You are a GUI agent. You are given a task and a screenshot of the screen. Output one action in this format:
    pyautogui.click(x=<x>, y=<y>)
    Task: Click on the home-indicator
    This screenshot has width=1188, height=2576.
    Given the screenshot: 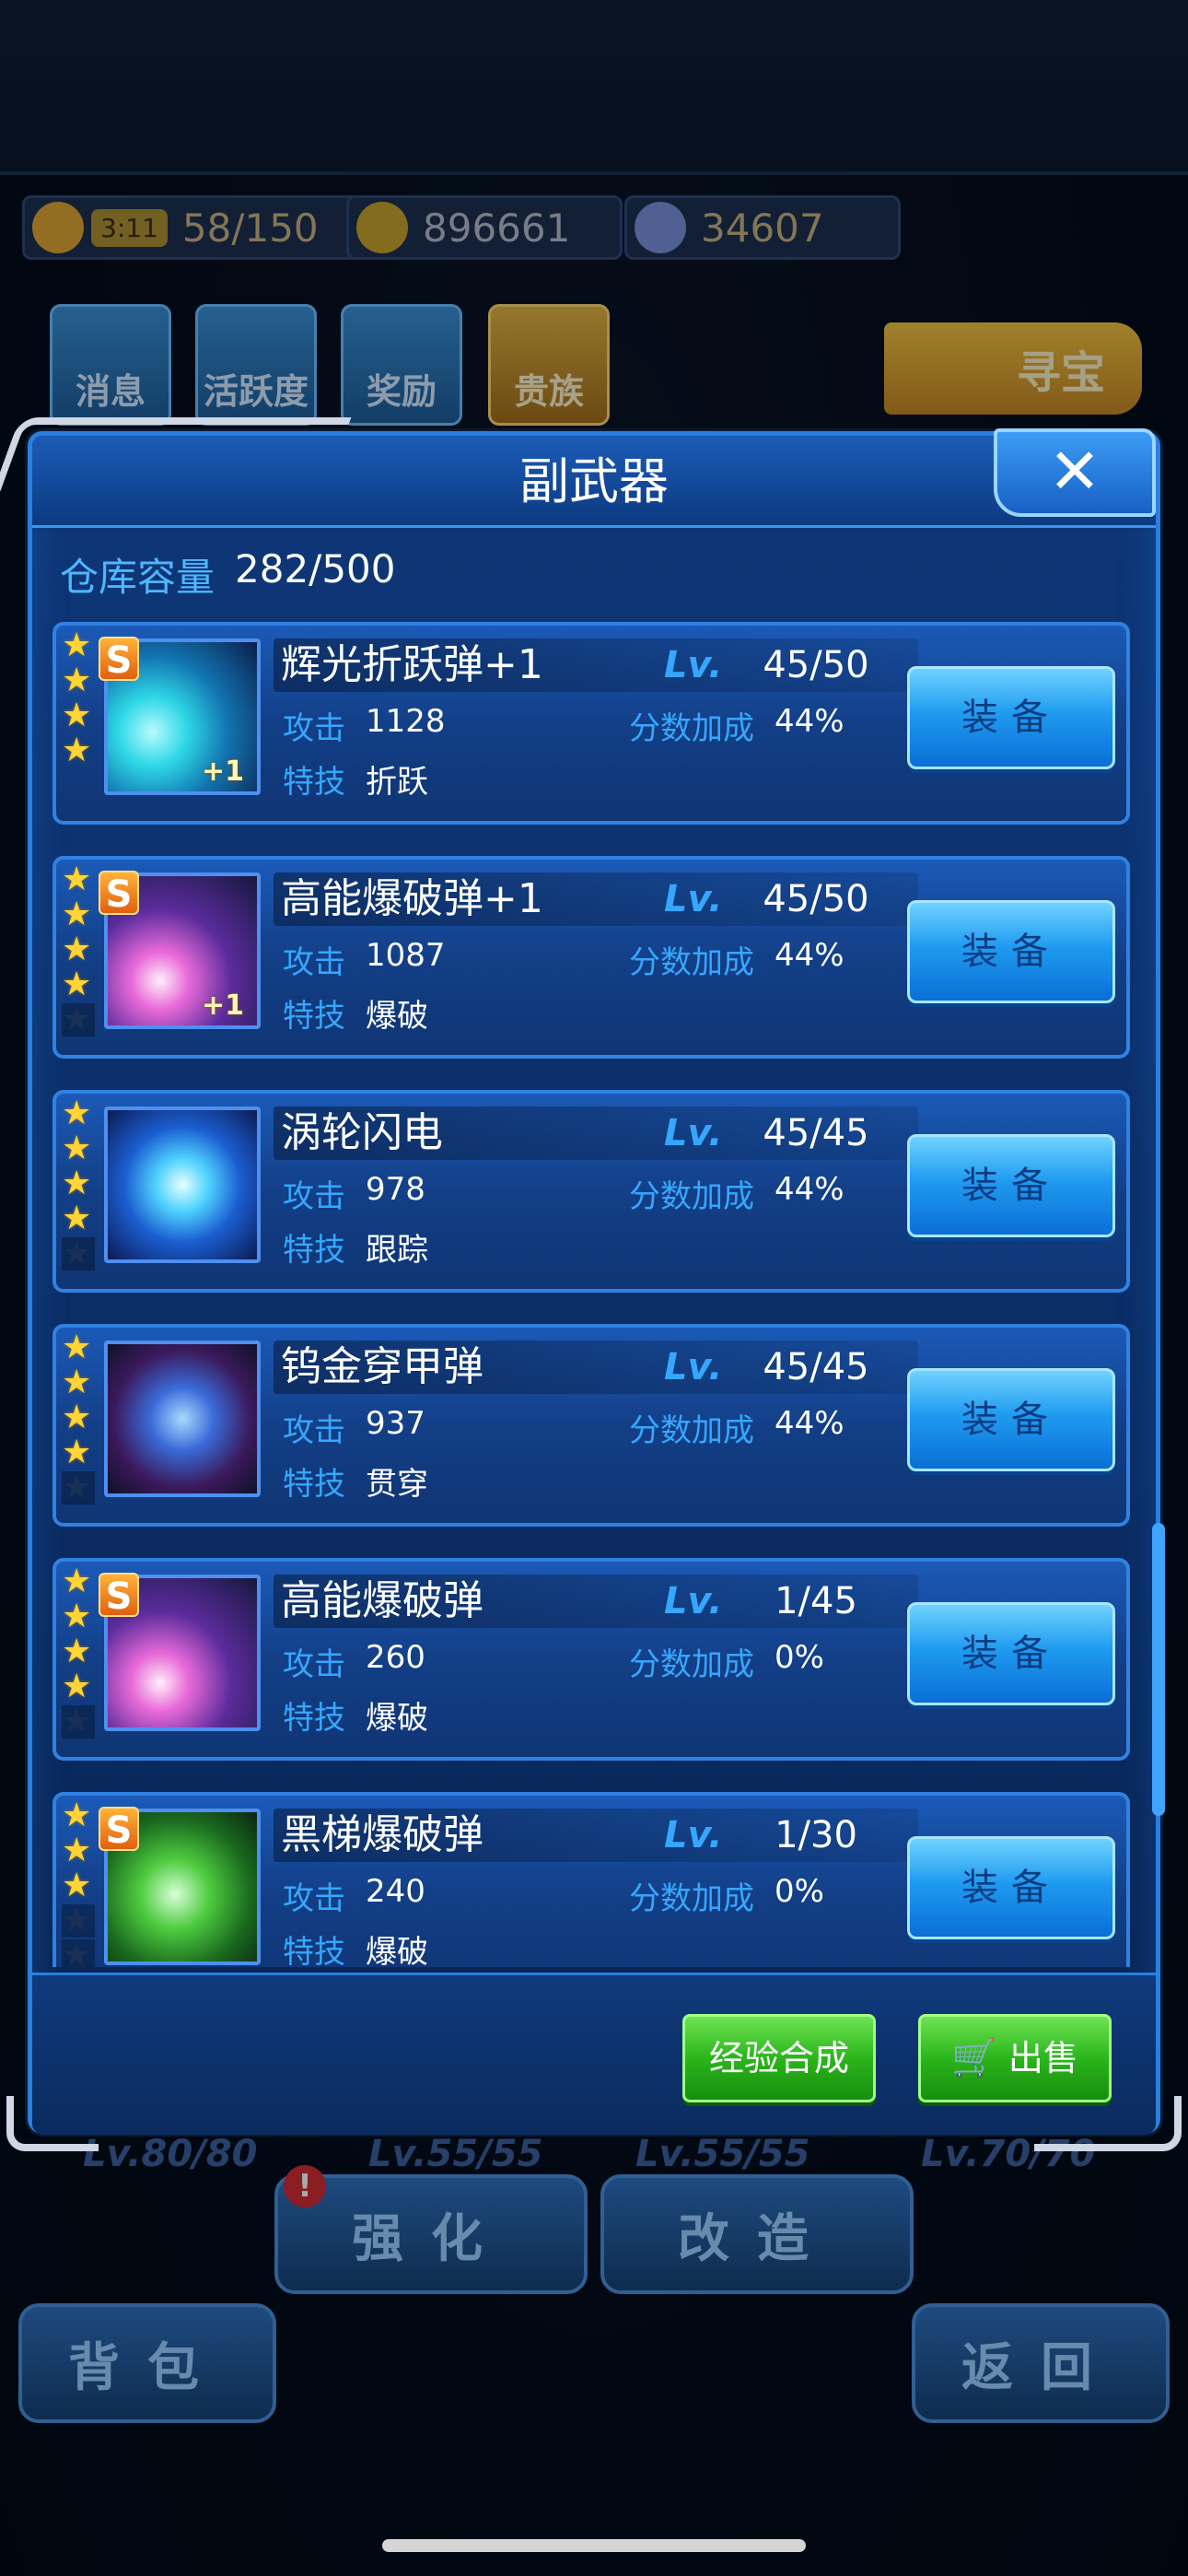 What is the action you would take?
    pyautogui.click(x=594, y=2545)
    